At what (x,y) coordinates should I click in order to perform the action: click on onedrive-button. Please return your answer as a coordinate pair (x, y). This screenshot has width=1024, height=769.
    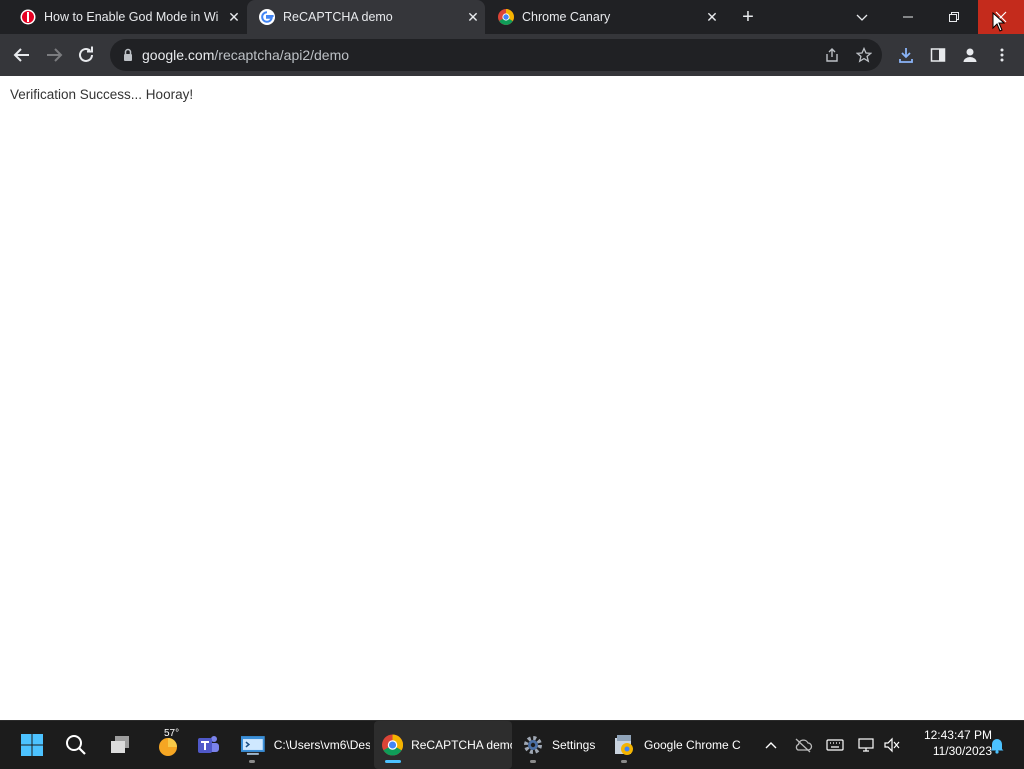
    Looking at the image, I should click on (803, 745).